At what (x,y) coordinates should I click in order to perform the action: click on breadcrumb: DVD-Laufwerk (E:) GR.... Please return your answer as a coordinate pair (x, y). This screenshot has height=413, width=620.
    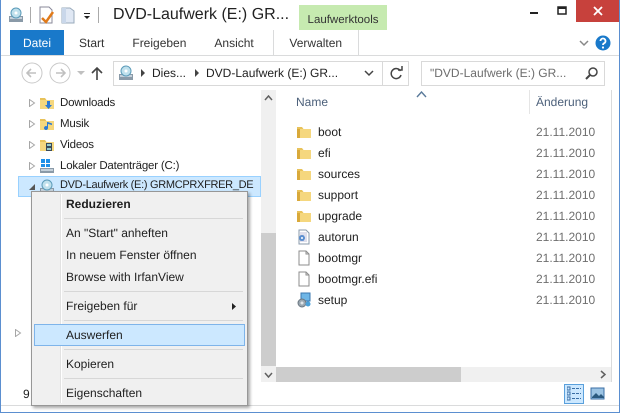
    Looking at the image, I should click on (272, 73).